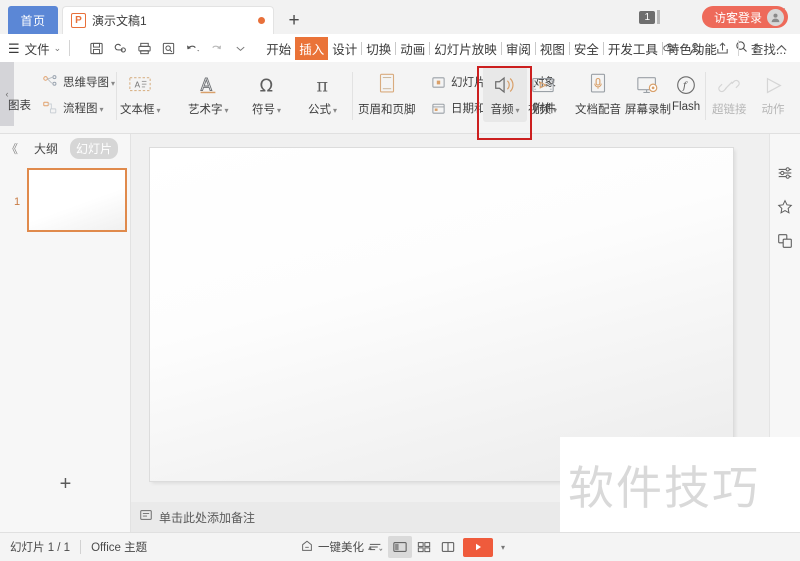 Image resolution: width=800 pixels, height=561 pixels. I want to click on tab-transition: 切换, so click(378, 48).